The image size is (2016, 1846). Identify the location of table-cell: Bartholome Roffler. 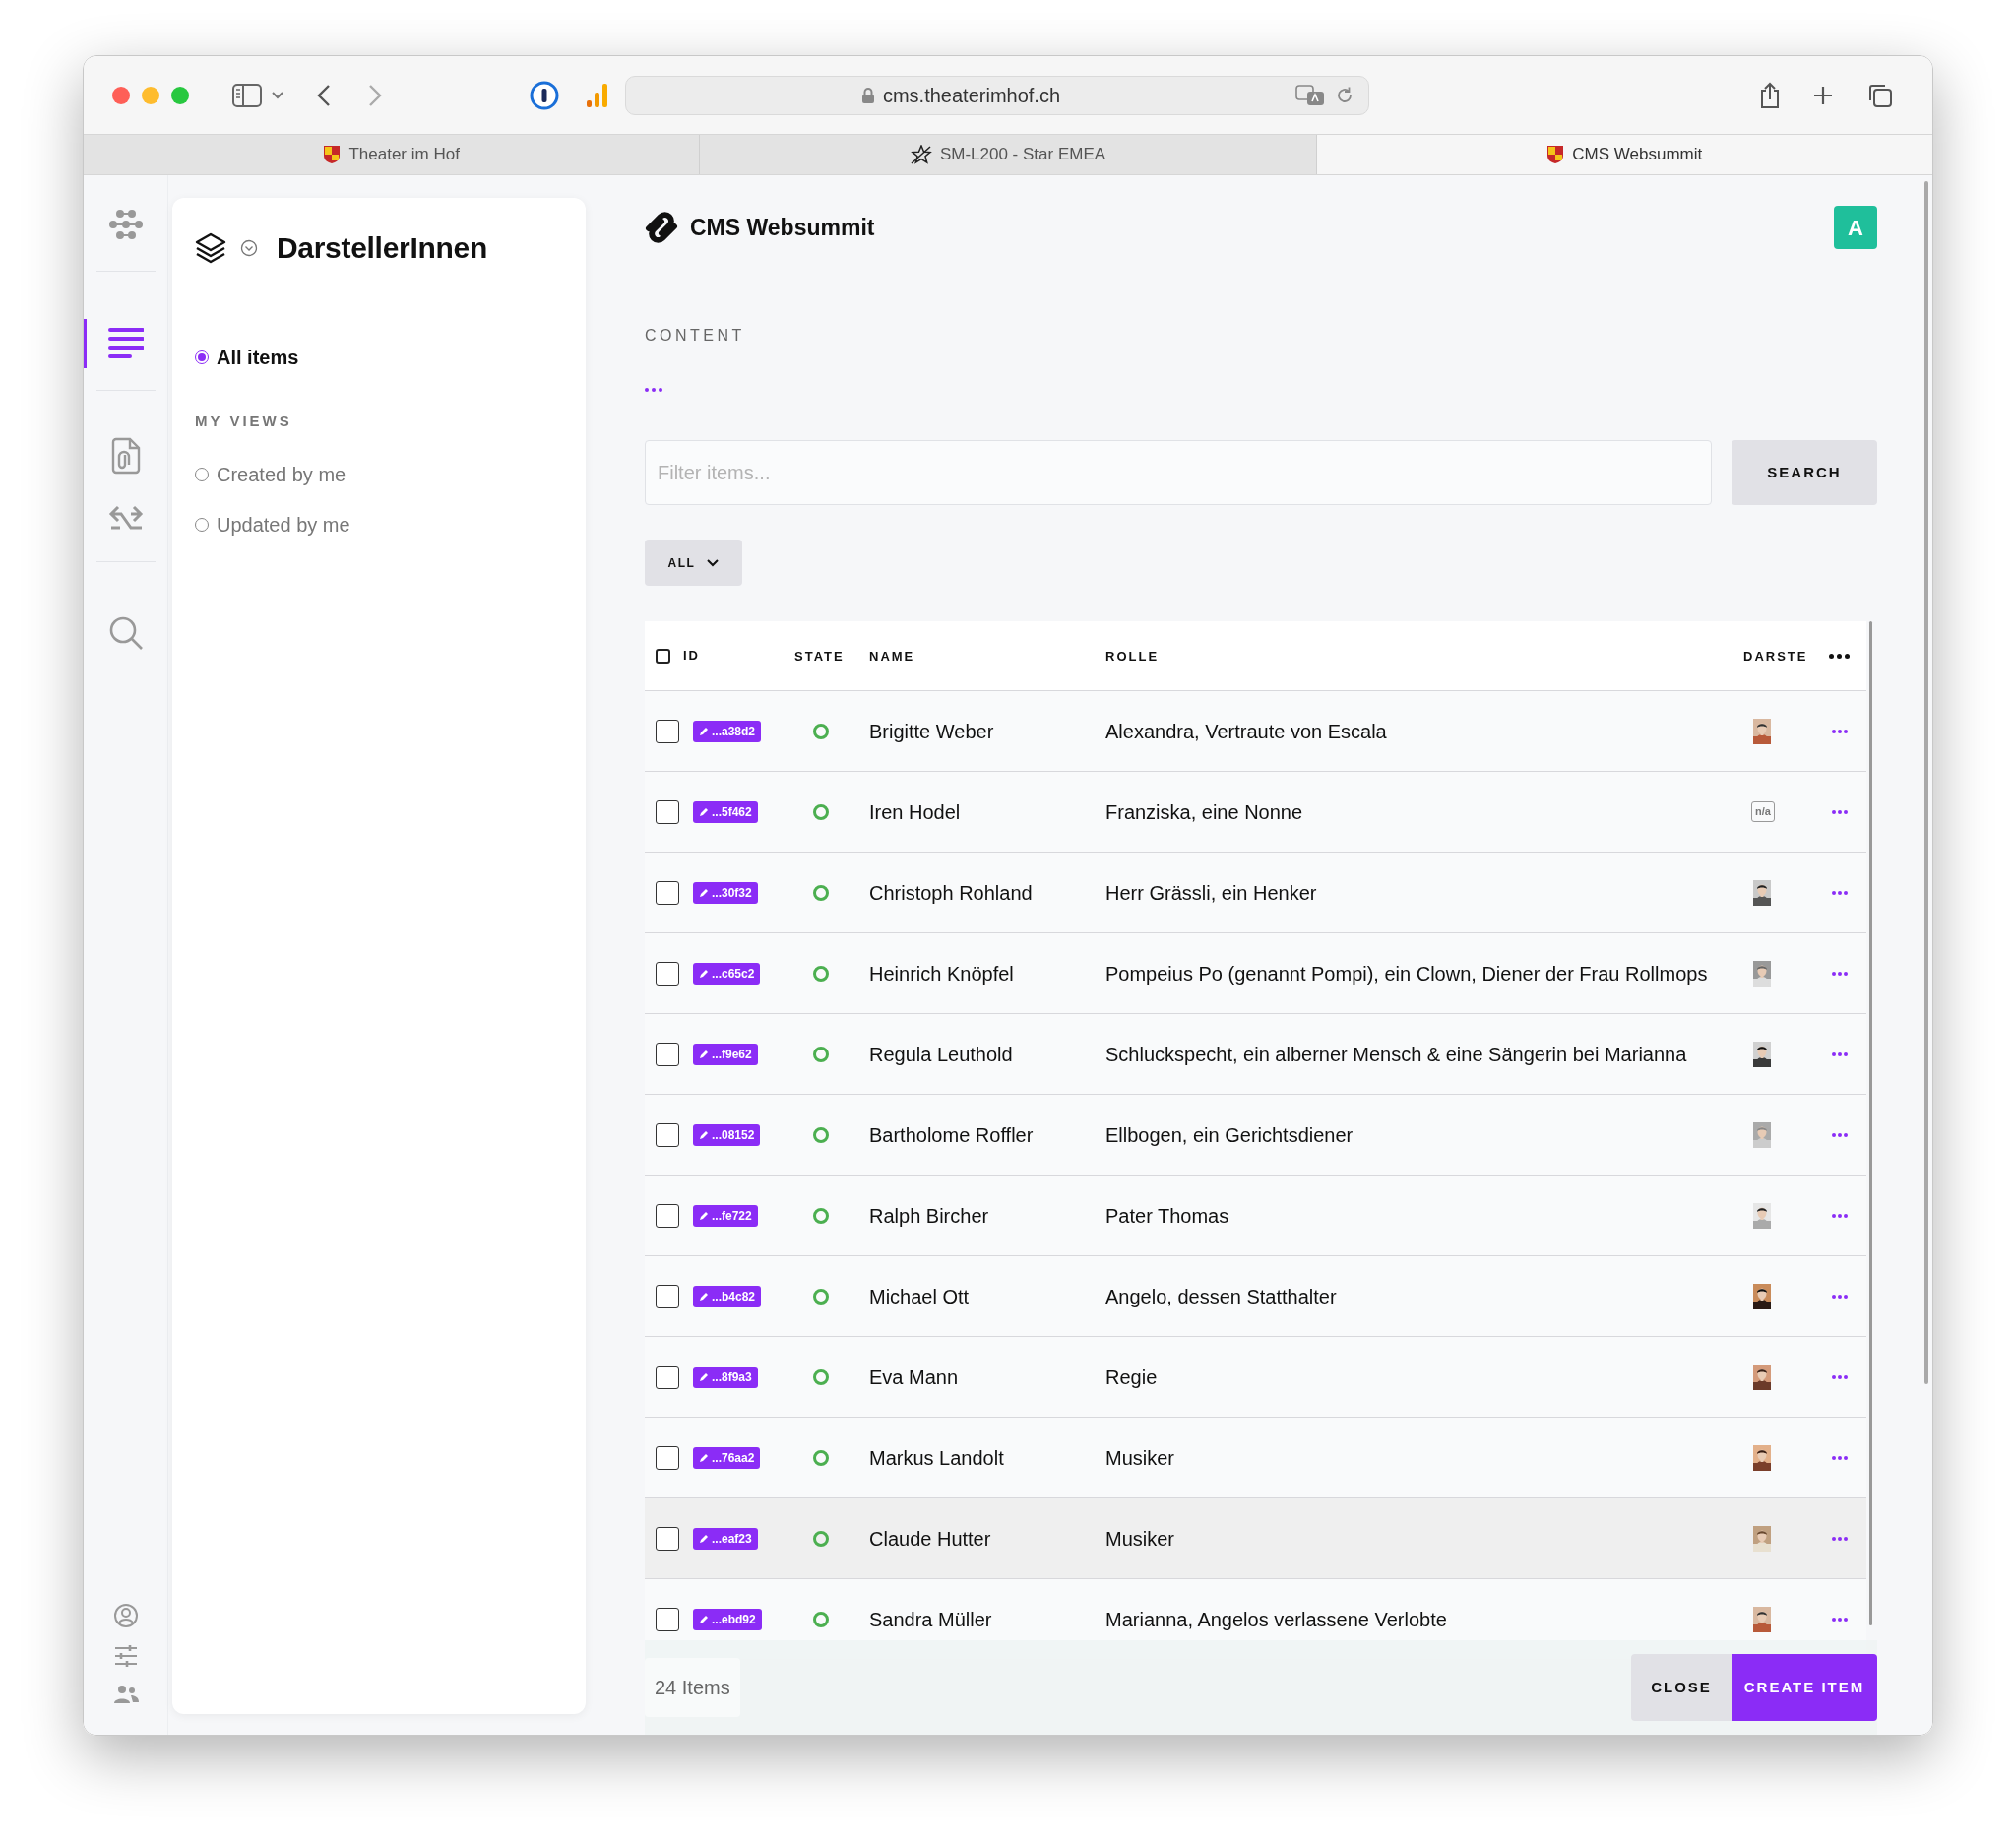
(951, 1134).